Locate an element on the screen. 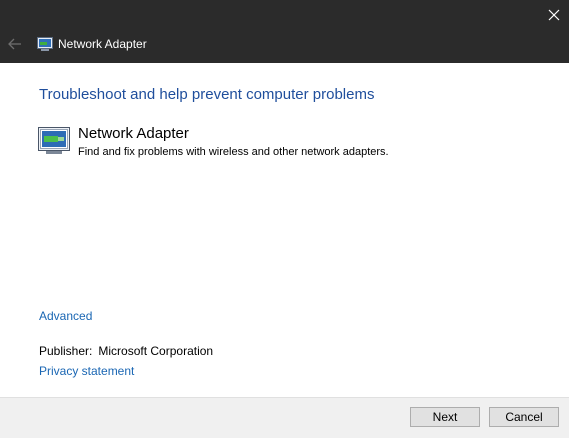  publisher-info: Publisher: Microsoft Corporation is located at coordinates (126, 351).